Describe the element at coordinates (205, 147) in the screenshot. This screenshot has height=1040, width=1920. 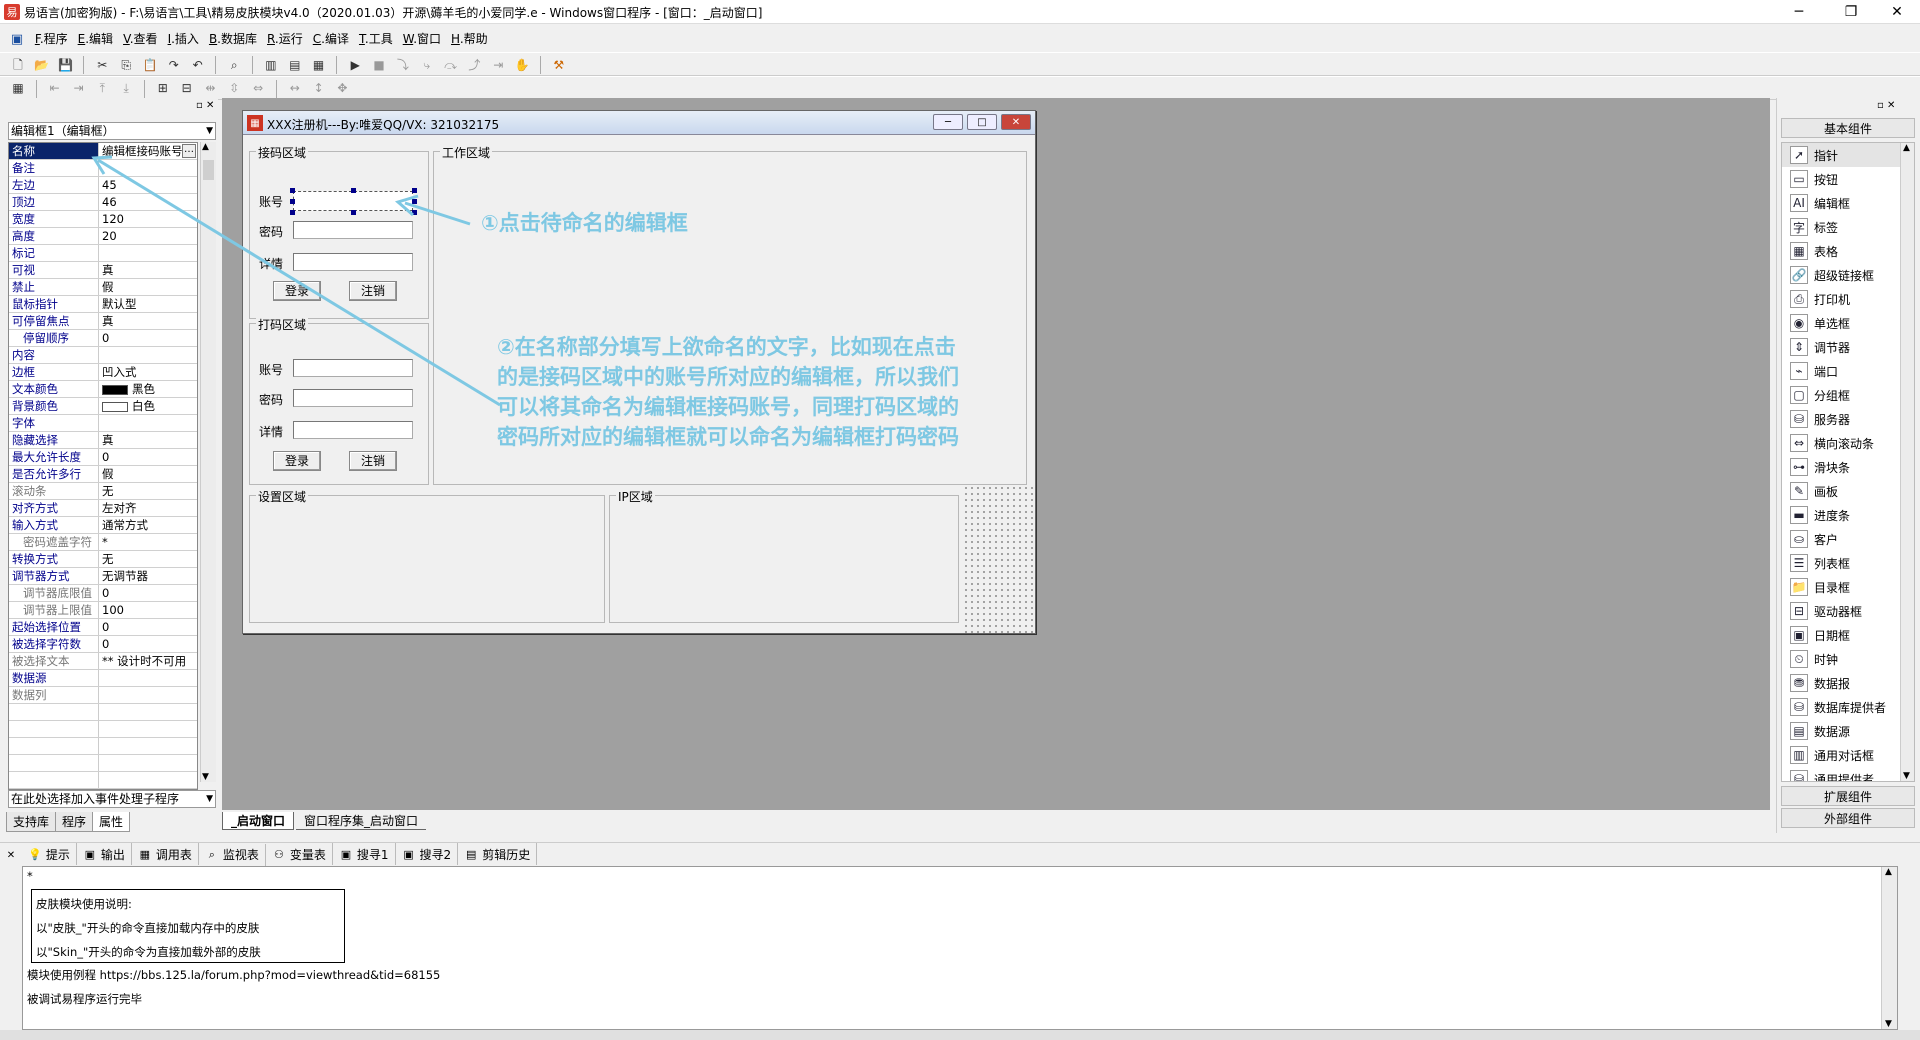
I see `scroll-up-icon: ▲` at that location.